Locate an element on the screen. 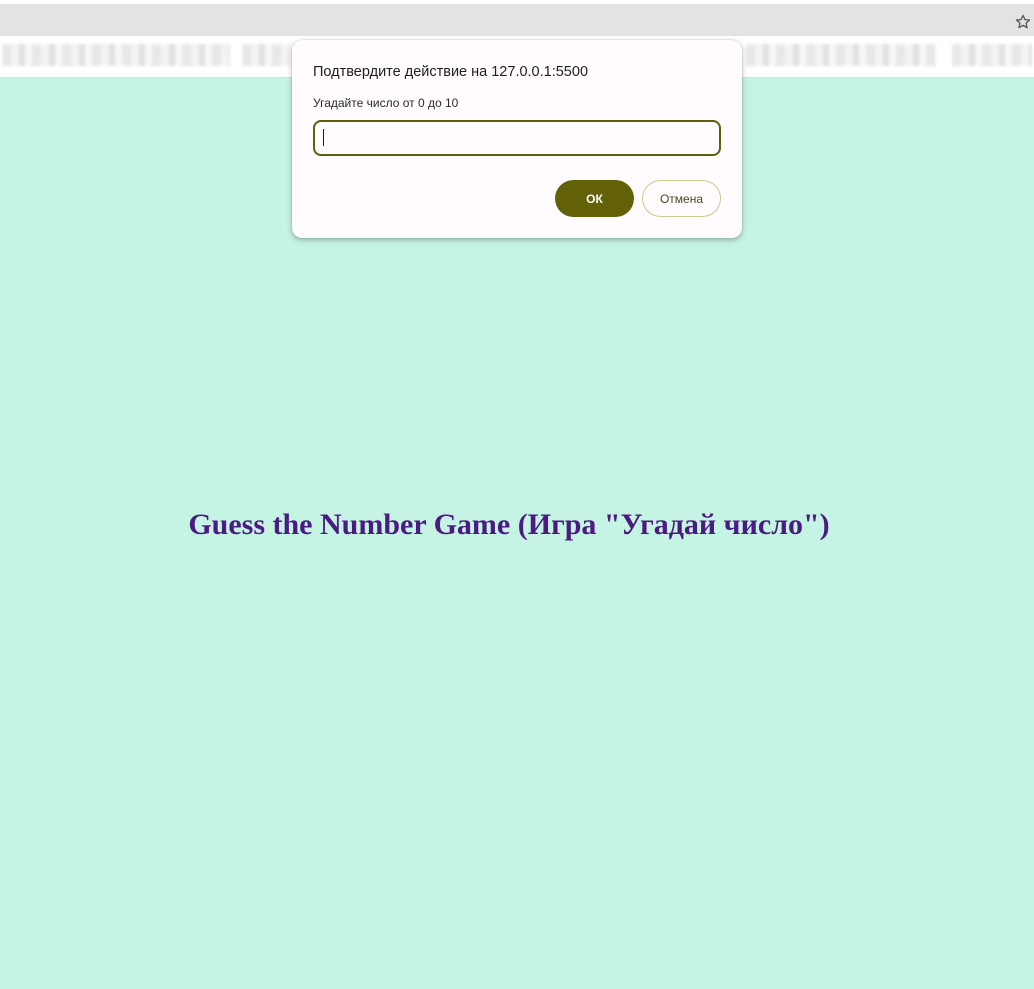  star-outline-icon is located at coordinates (1023, 22).